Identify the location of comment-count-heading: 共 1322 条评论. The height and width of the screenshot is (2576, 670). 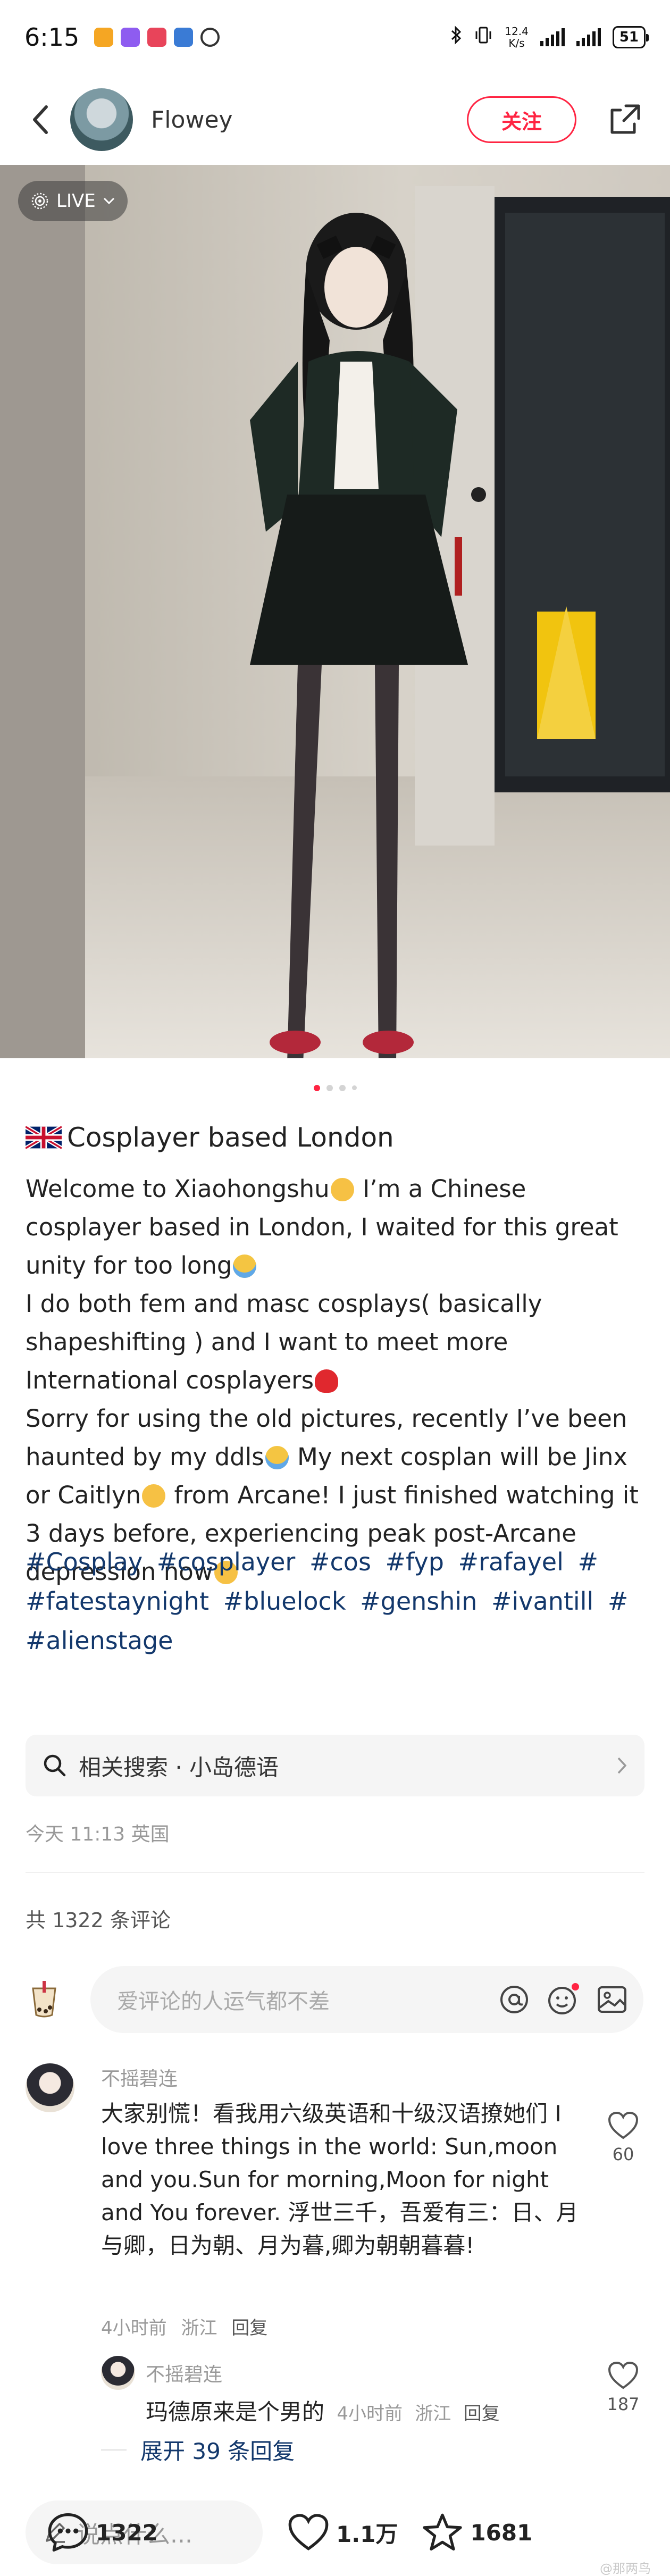
(98, 1920).